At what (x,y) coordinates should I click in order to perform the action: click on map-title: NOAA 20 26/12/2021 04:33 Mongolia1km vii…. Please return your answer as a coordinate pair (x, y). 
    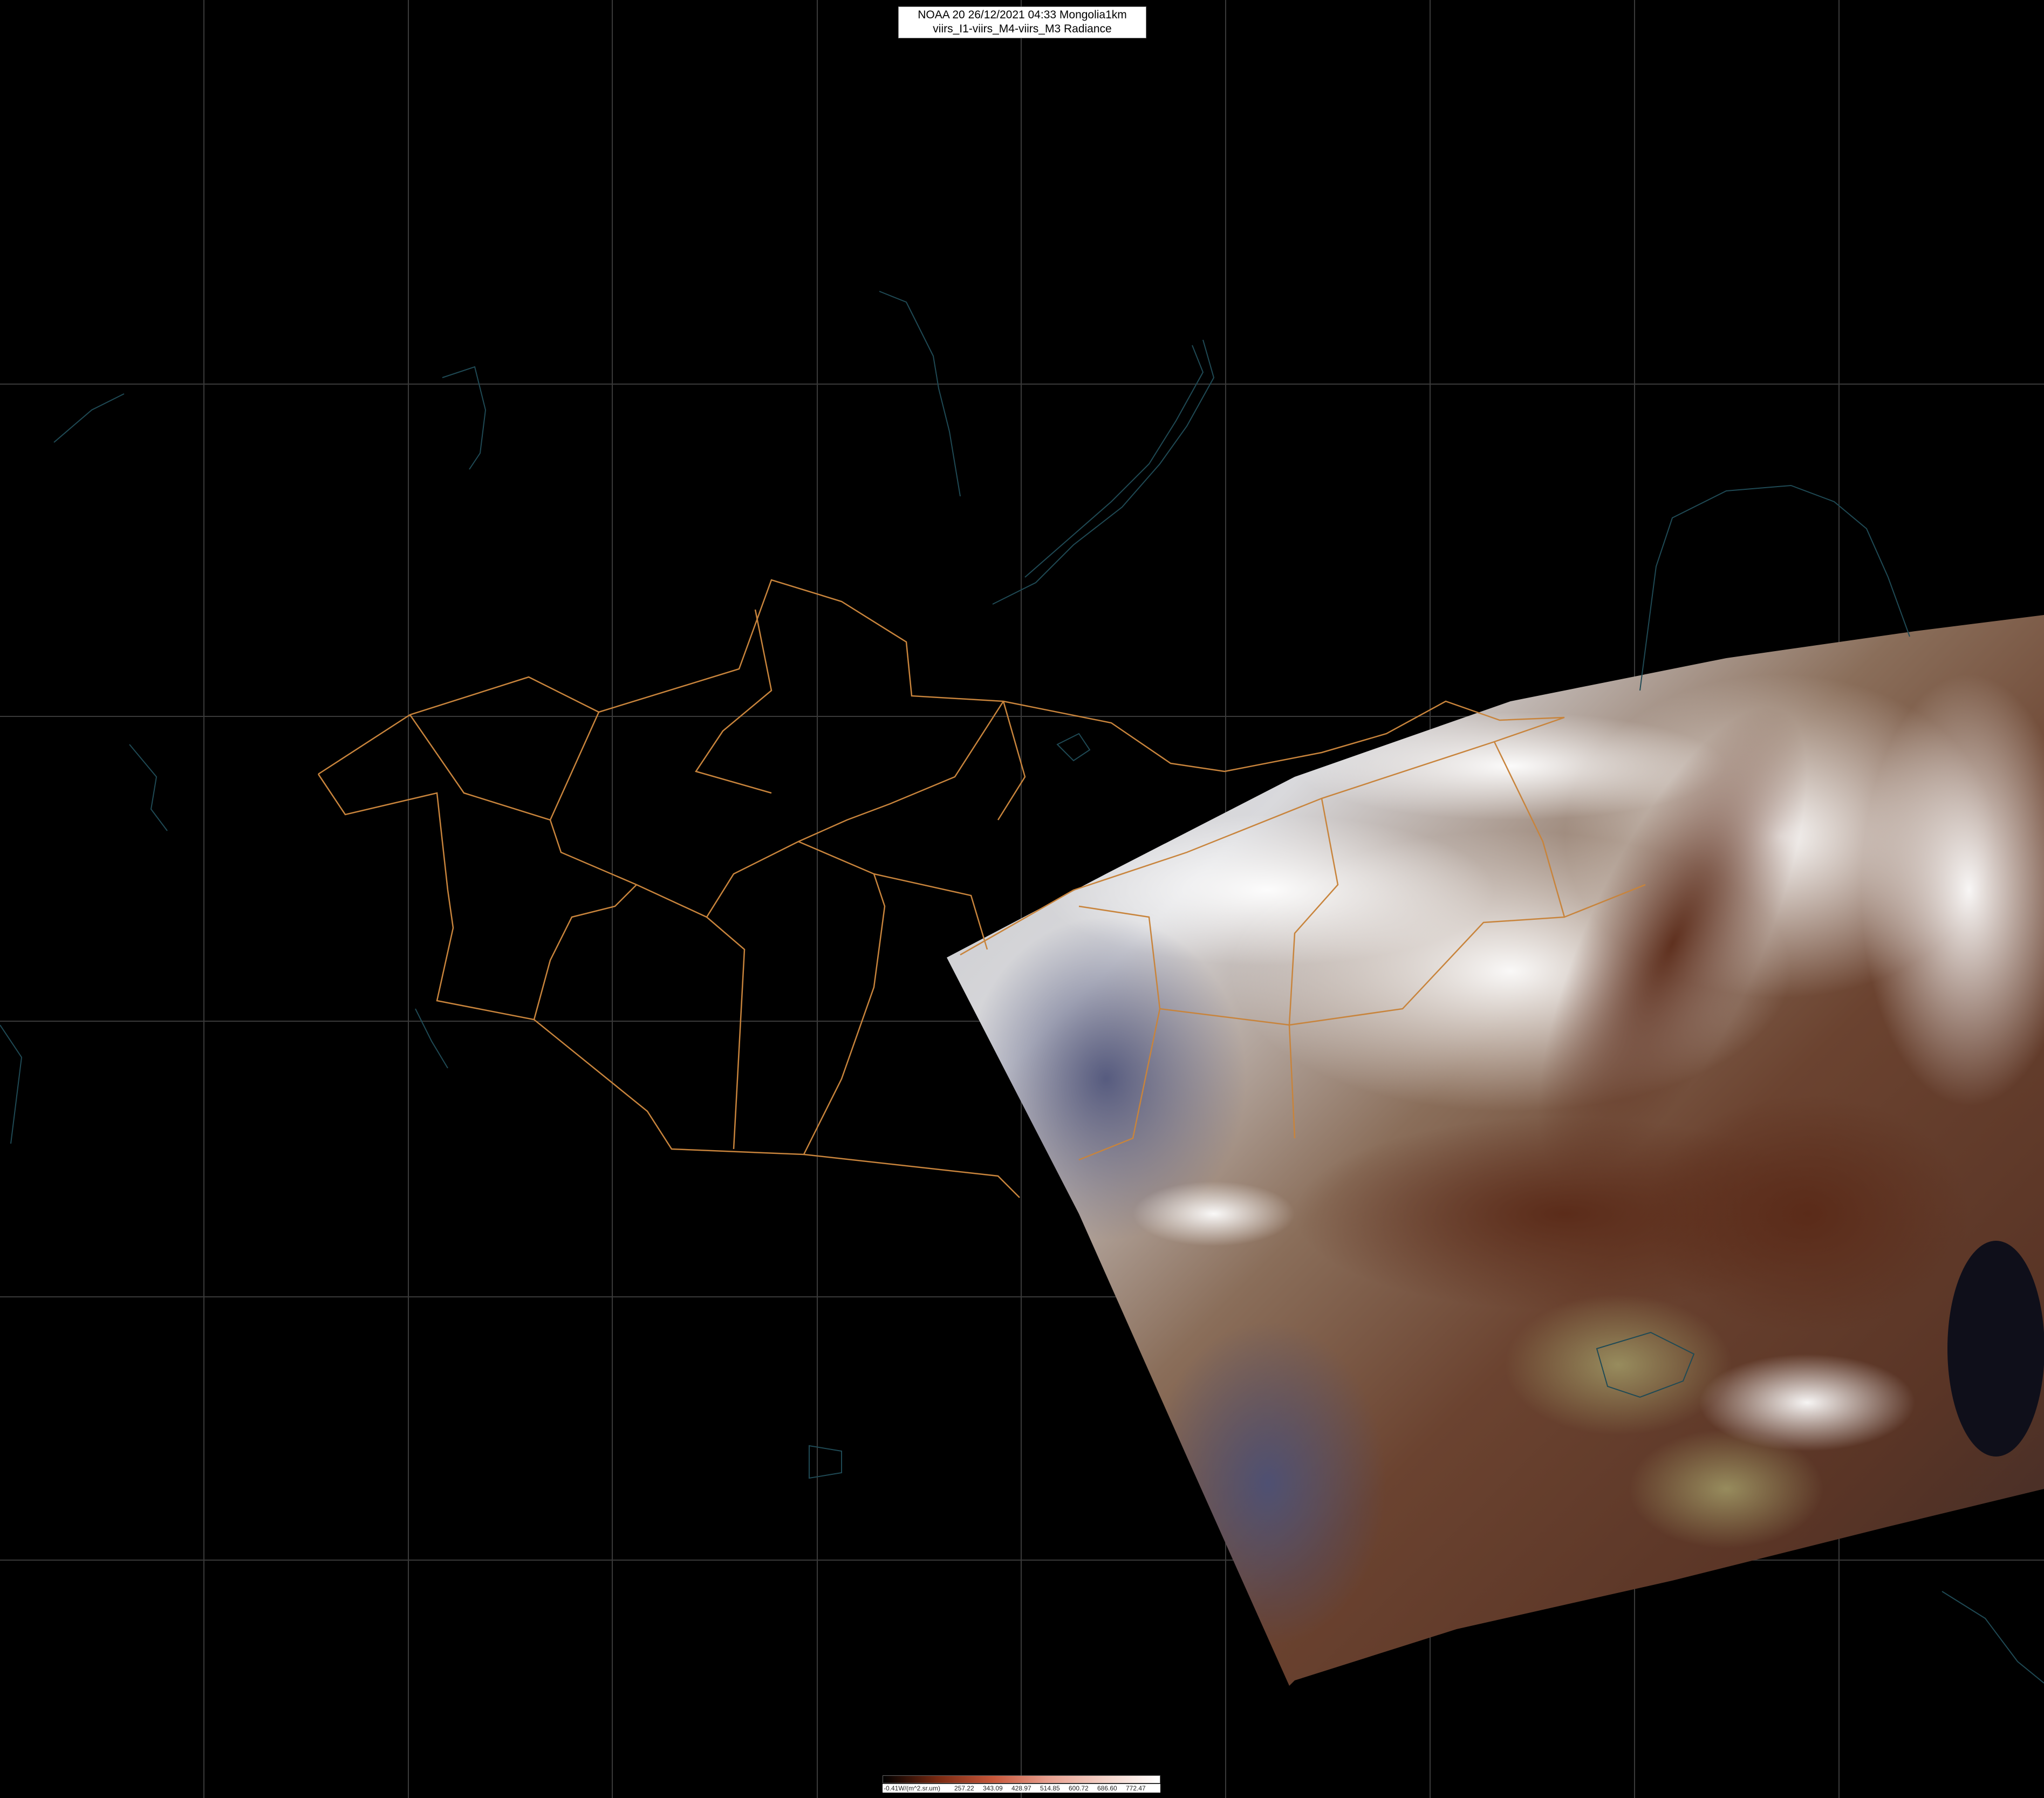
    Looking at the image, I should click on (1022, 22).